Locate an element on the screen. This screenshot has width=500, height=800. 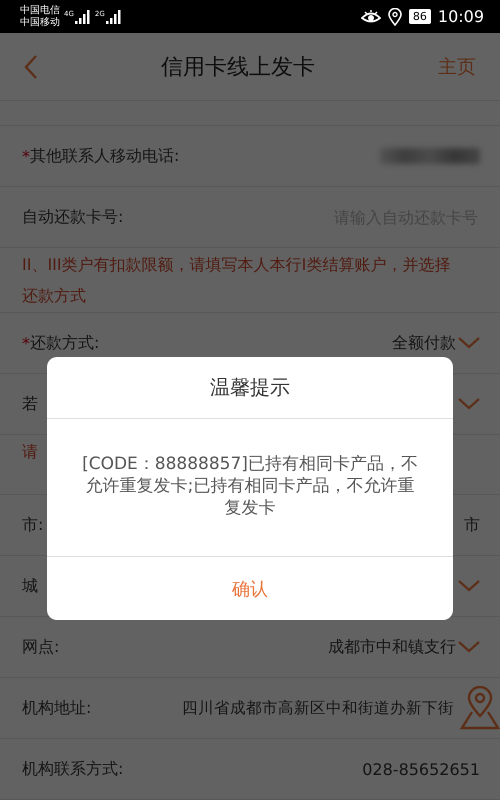
confirm-button: 确认 is located at coordinates (250, 588).